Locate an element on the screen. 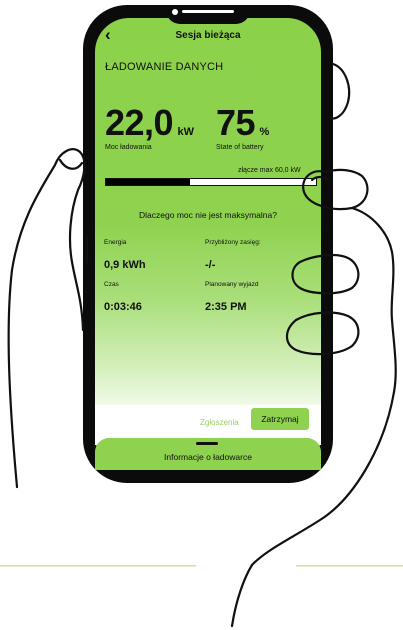  speaker-icon is located at coordinates (208, 11).